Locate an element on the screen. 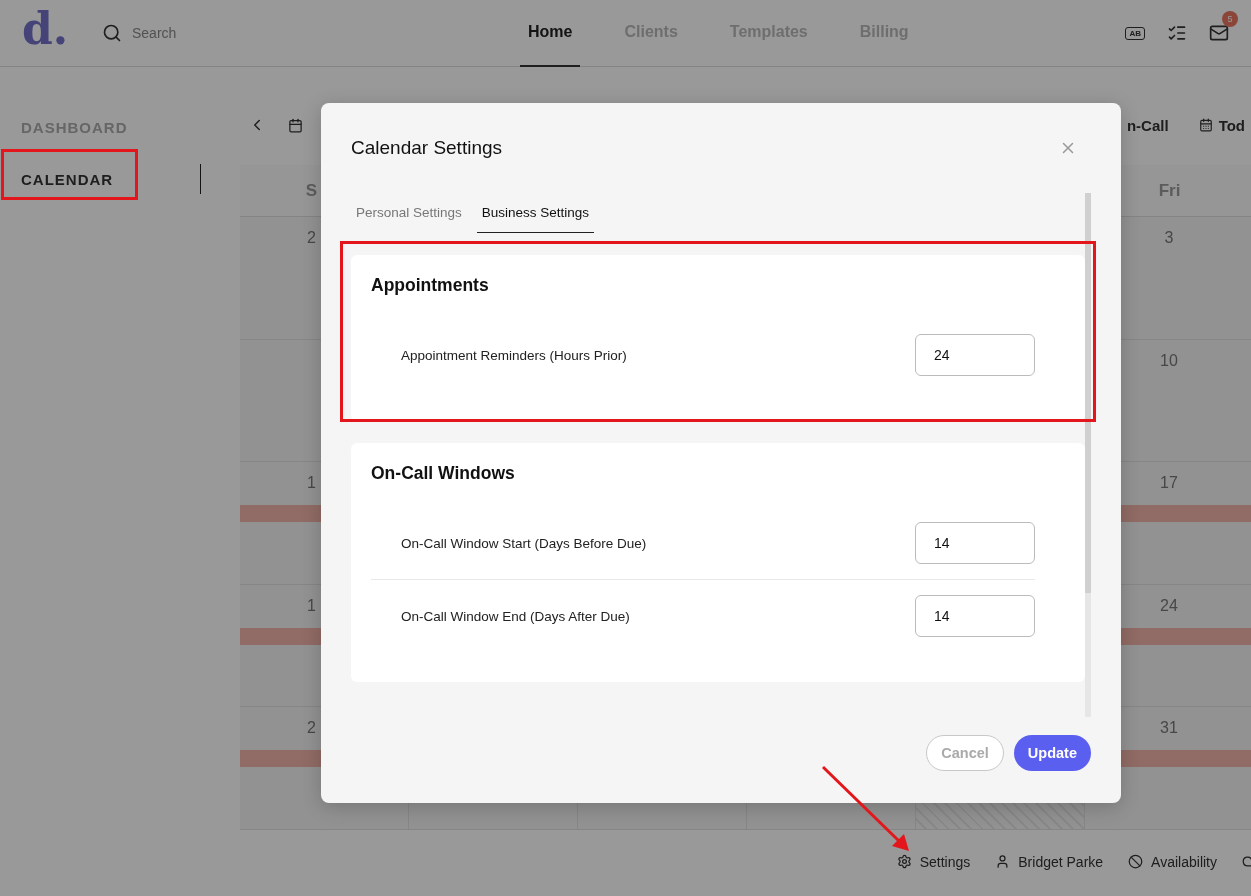 Image resolution: width=1251 pixels, height=896 pixels. footer-link: Settings is located at coordinates (945, 862).